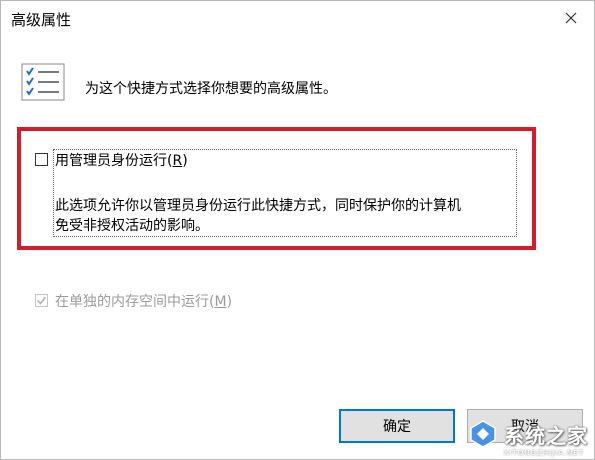 This screenshot has height=460, width=595. I want to click on separate-memory-label: 在单独的内存空间中运行(M), so click(143, 301).